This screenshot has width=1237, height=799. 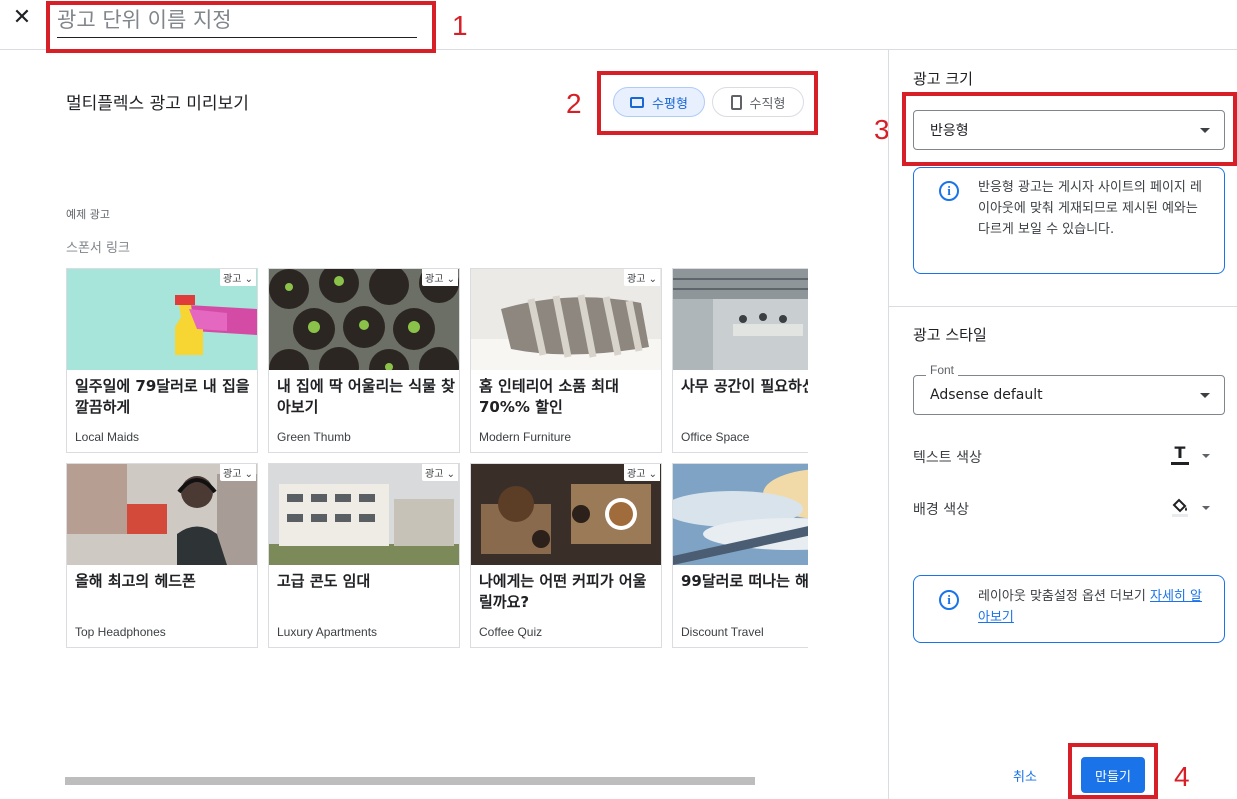 I want to click on ad-size-value: 반응형, so click(x=949, y=131).